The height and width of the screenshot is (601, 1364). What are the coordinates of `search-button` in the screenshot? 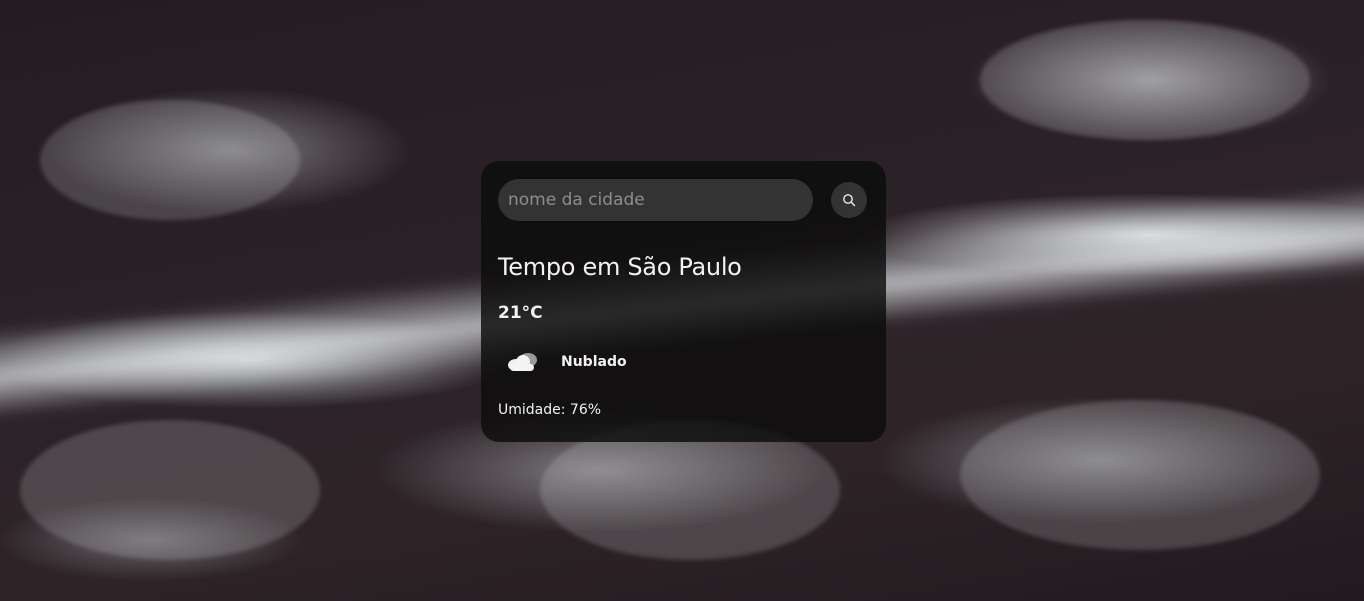 It's located at (849, 200).